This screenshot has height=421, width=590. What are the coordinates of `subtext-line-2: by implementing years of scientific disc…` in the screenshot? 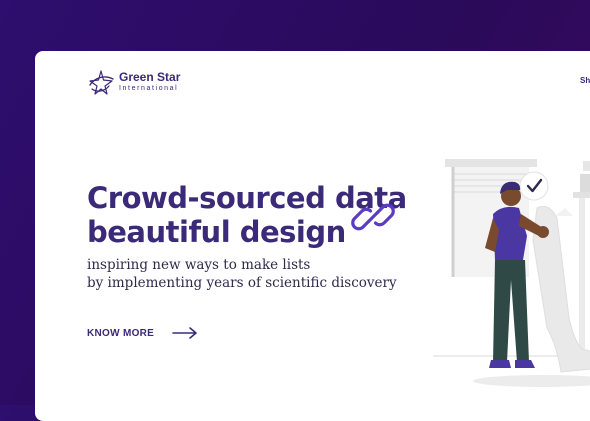 It's located at (242, 283).